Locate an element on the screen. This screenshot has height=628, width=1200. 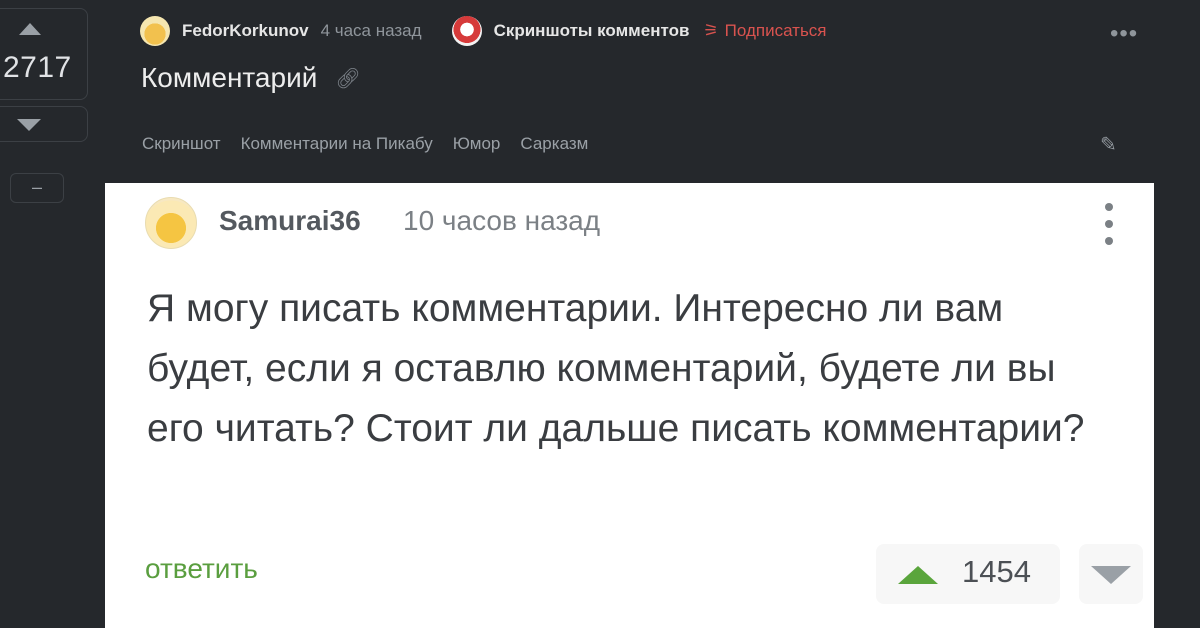
post-author: FedorKorkunov is located at coordinates (245, 31).